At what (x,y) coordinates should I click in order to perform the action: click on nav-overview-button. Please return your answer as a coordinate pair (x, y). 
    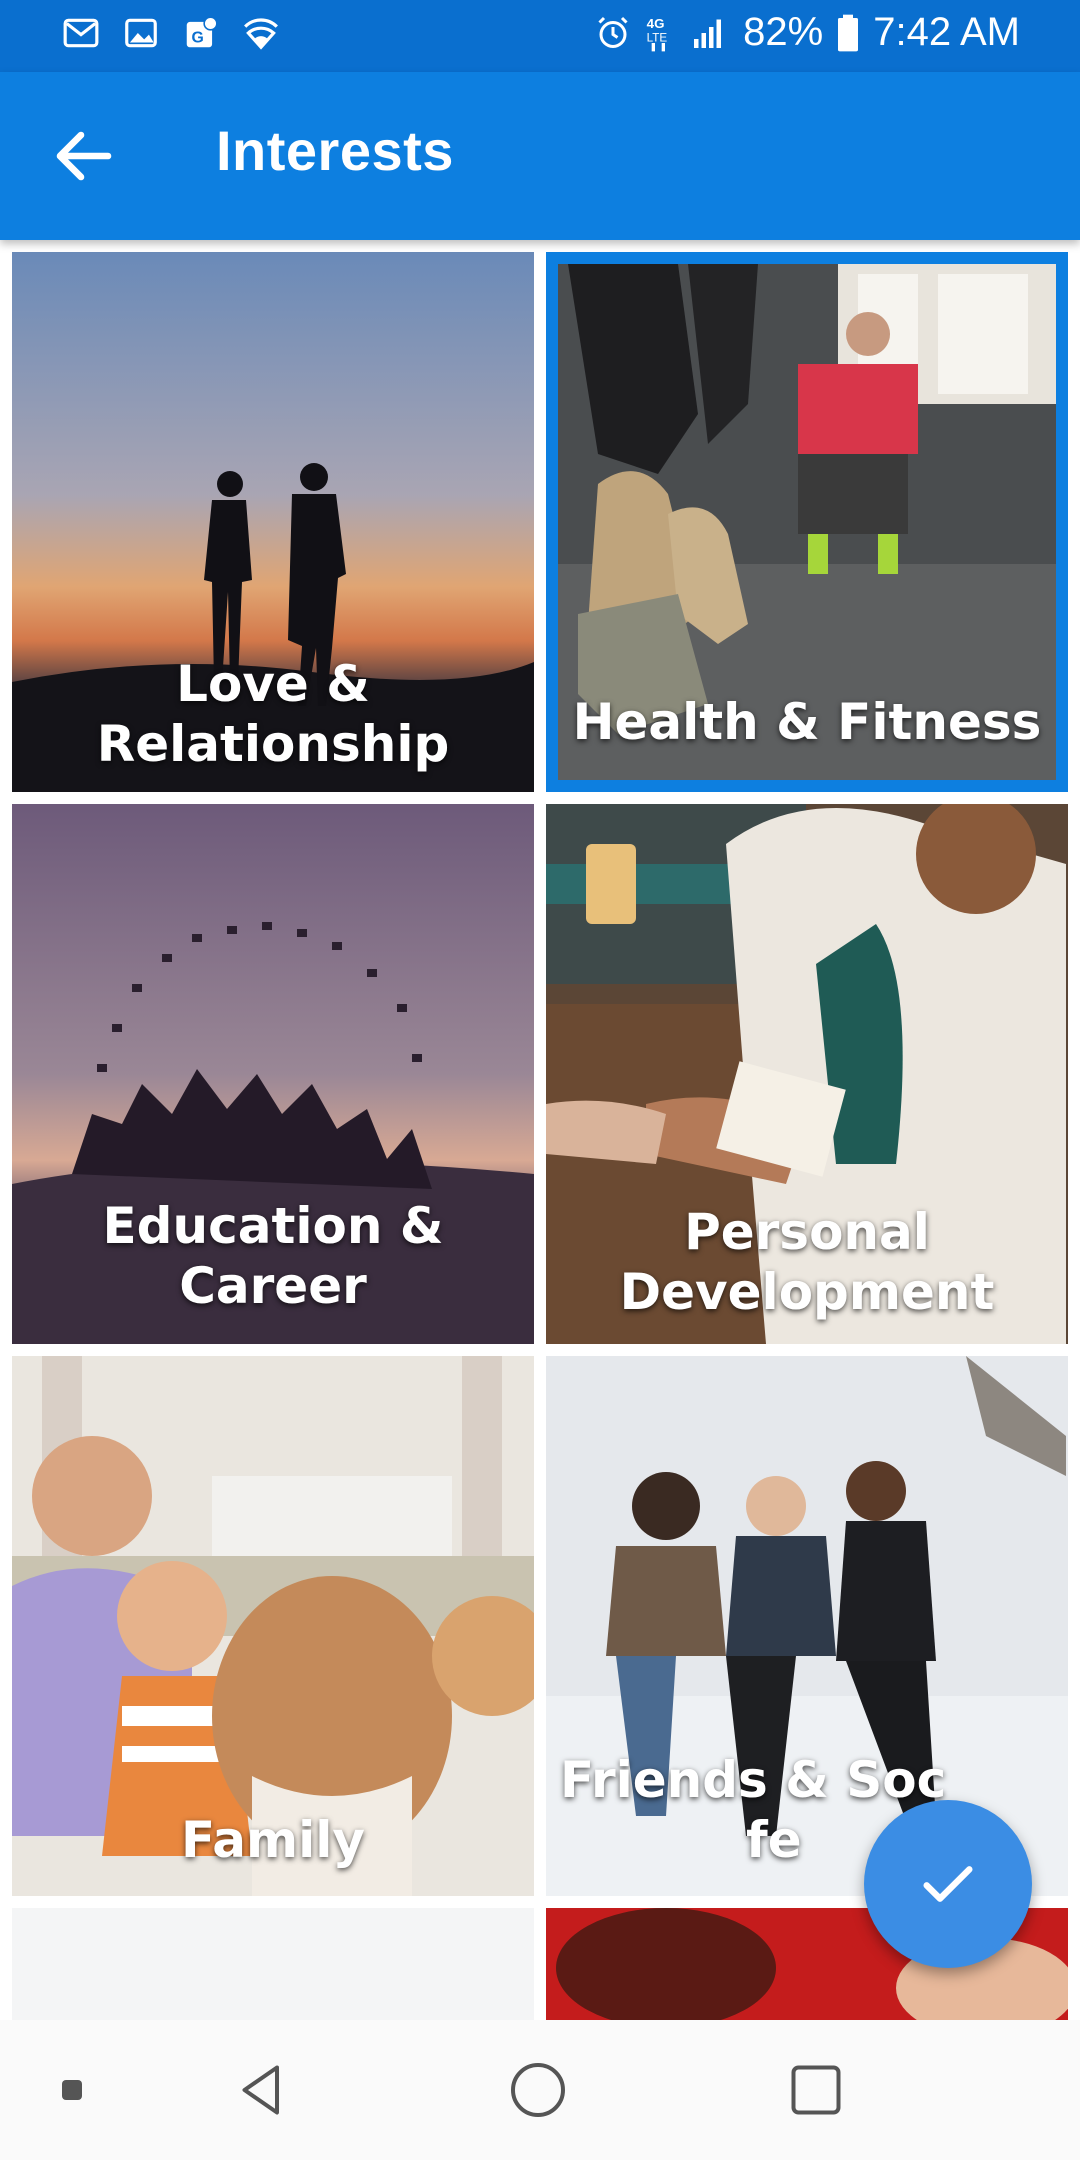
    Looking at the image, I should click on (816, 2092).